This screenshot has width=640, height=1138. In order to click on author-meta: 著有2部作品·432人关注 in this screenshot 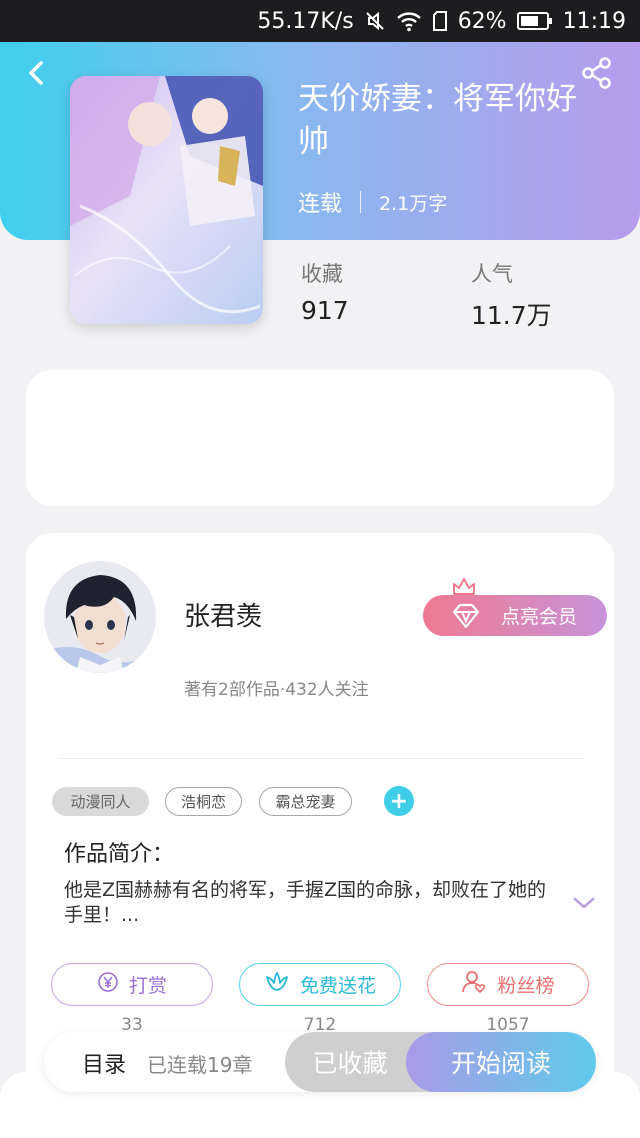, I will do `click(276, 690)`.